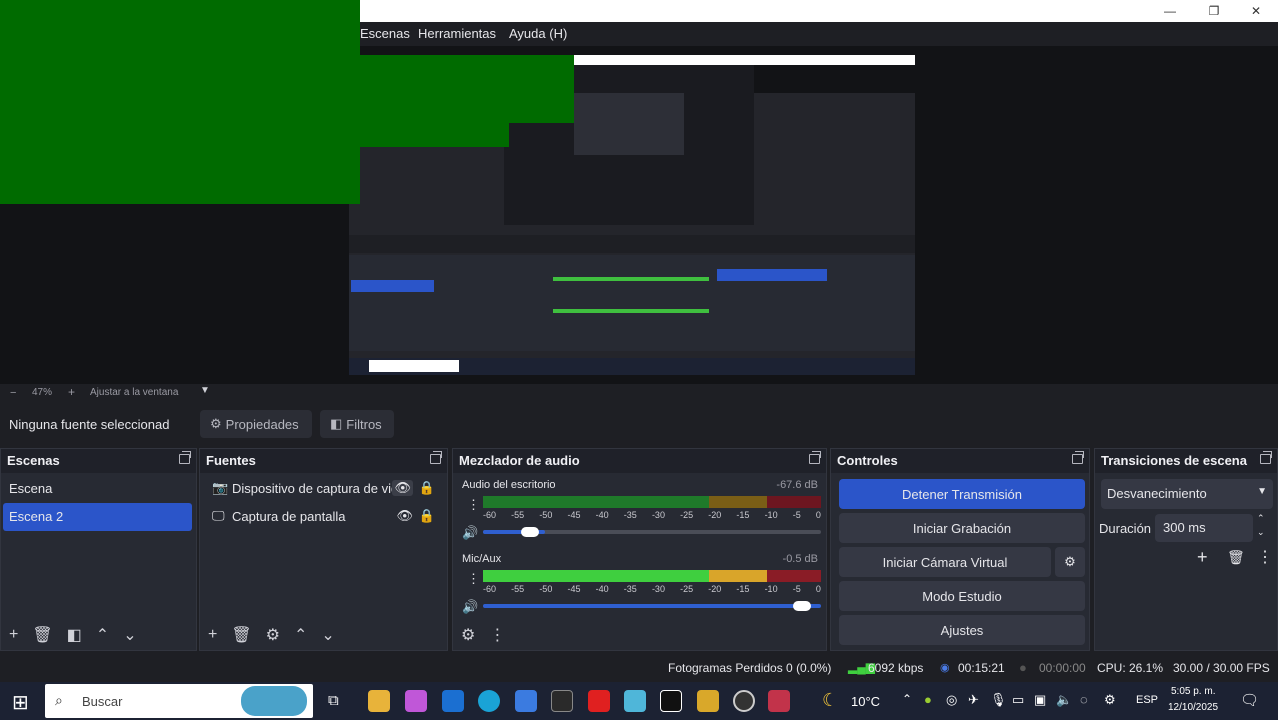 The height and width of the screenshot is (720, 1278). I want to click on task-view-icon: ⧉, so click(333, 700).